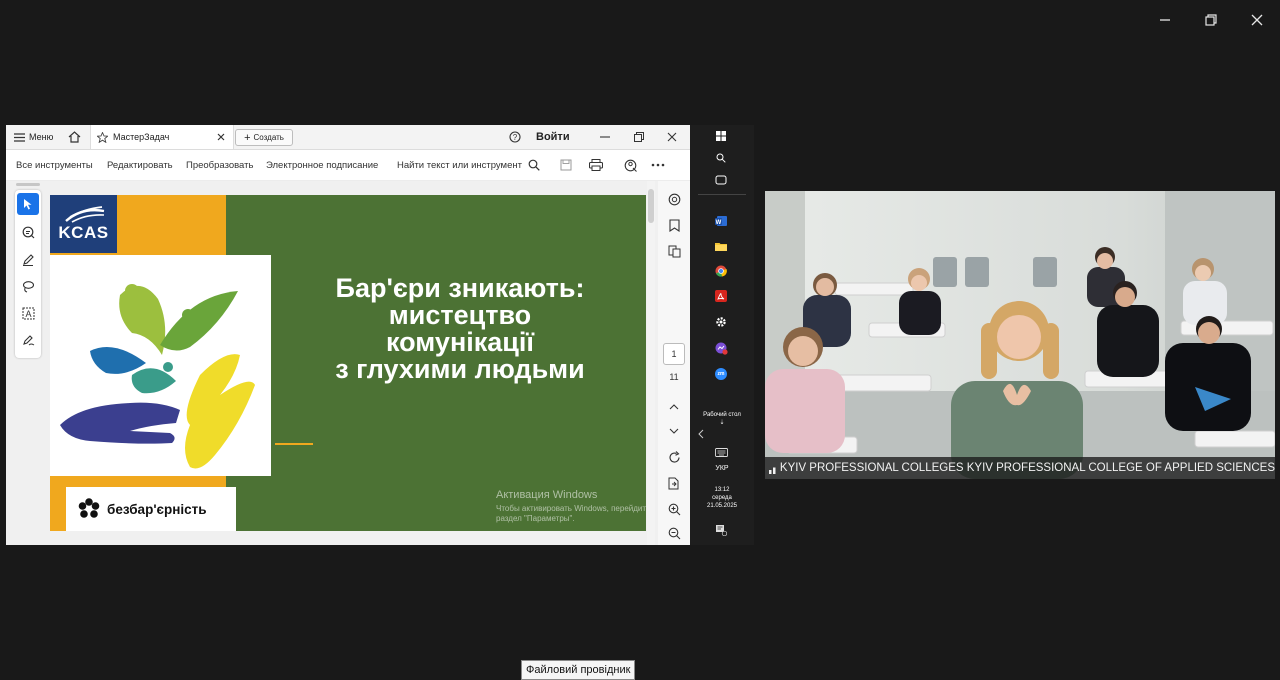 Image resolution: width=1280 pixels, height=680 pixels. What do you see at coordinates (1165, 20) in the screenshot?
I see `minimize-button` at bounding box center [1165, 20].